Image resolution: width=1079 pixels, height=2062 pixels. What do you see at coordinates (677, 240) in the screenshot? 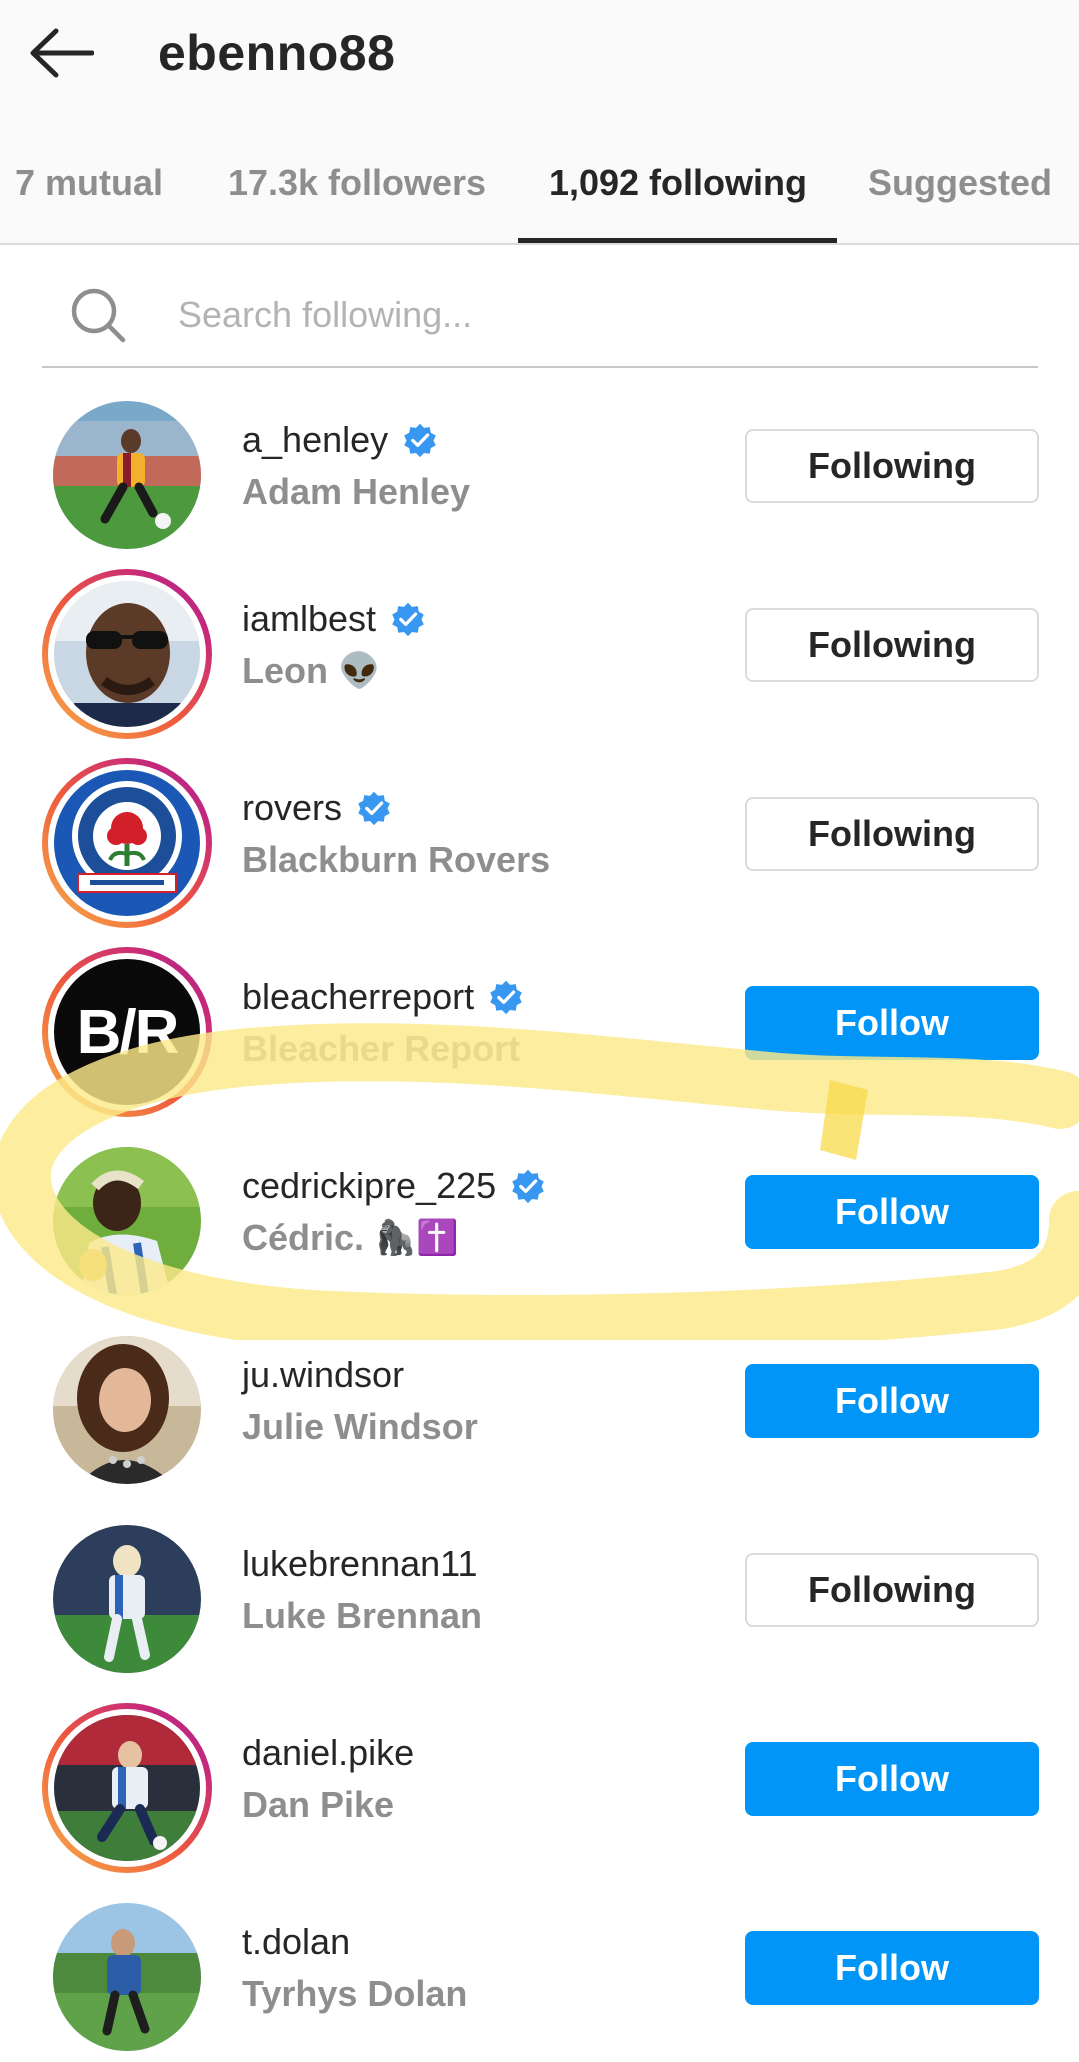
I see `active-tab-indicator` at bounding box center [677, 240].